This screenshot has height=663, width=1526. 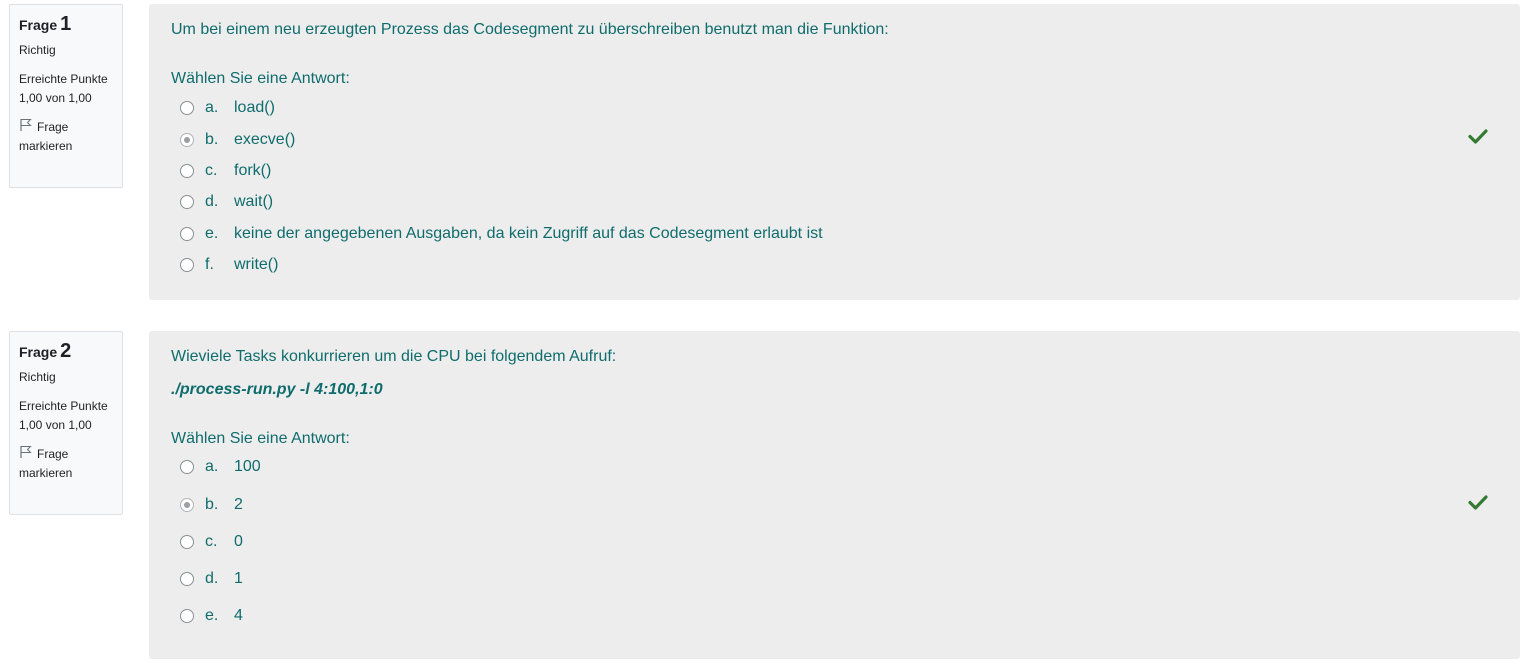 What do you see at coordinates (253, 170) in the screenshot?
I see `answer-text: fork()` at bounding box center [253, 170].